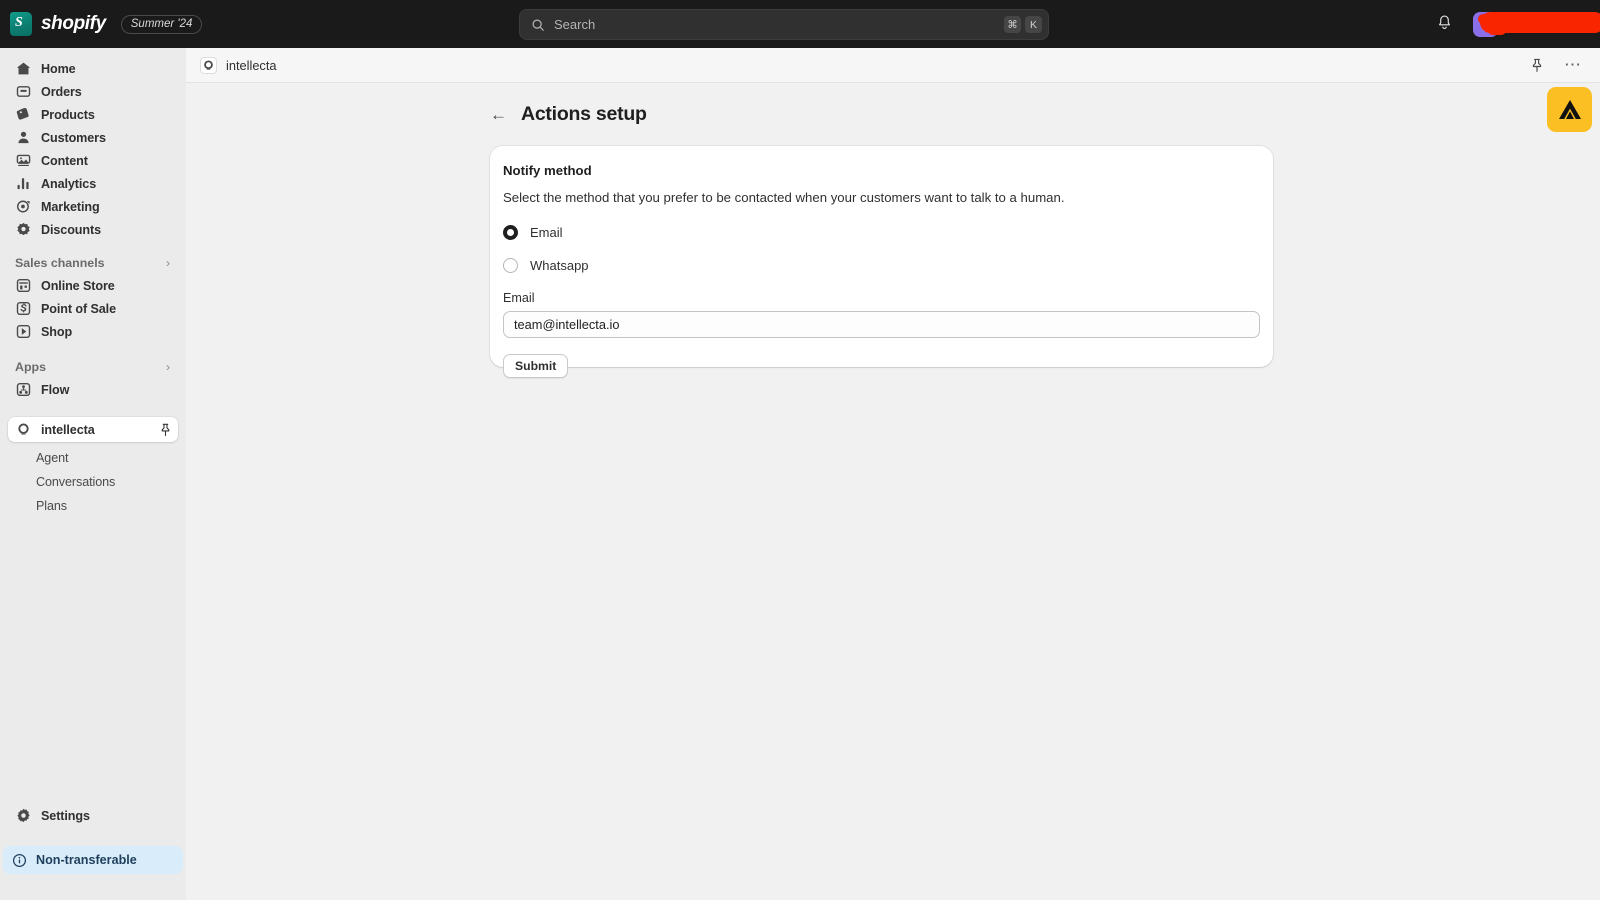  I want to click on sidebar-item-customers: Customers, so click(93, 137).